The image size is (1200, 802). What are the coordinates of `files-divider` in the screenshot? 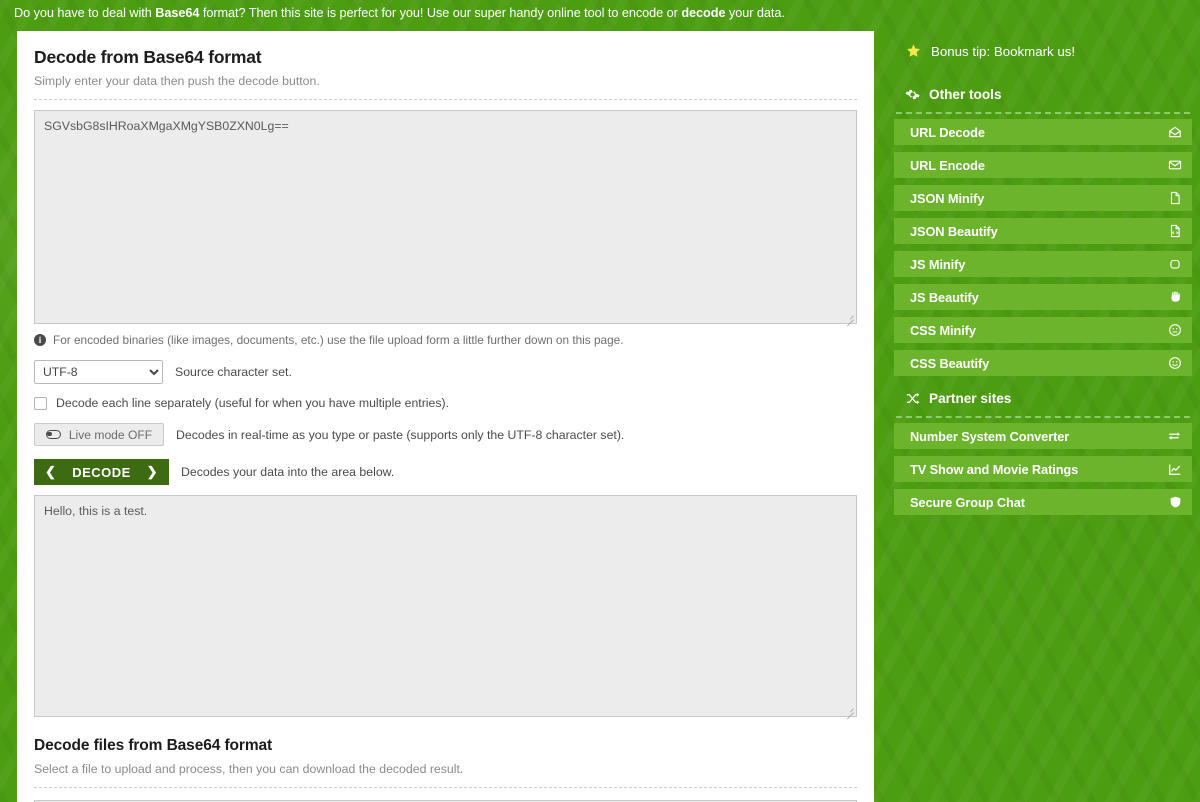 It's located at (445, 787).